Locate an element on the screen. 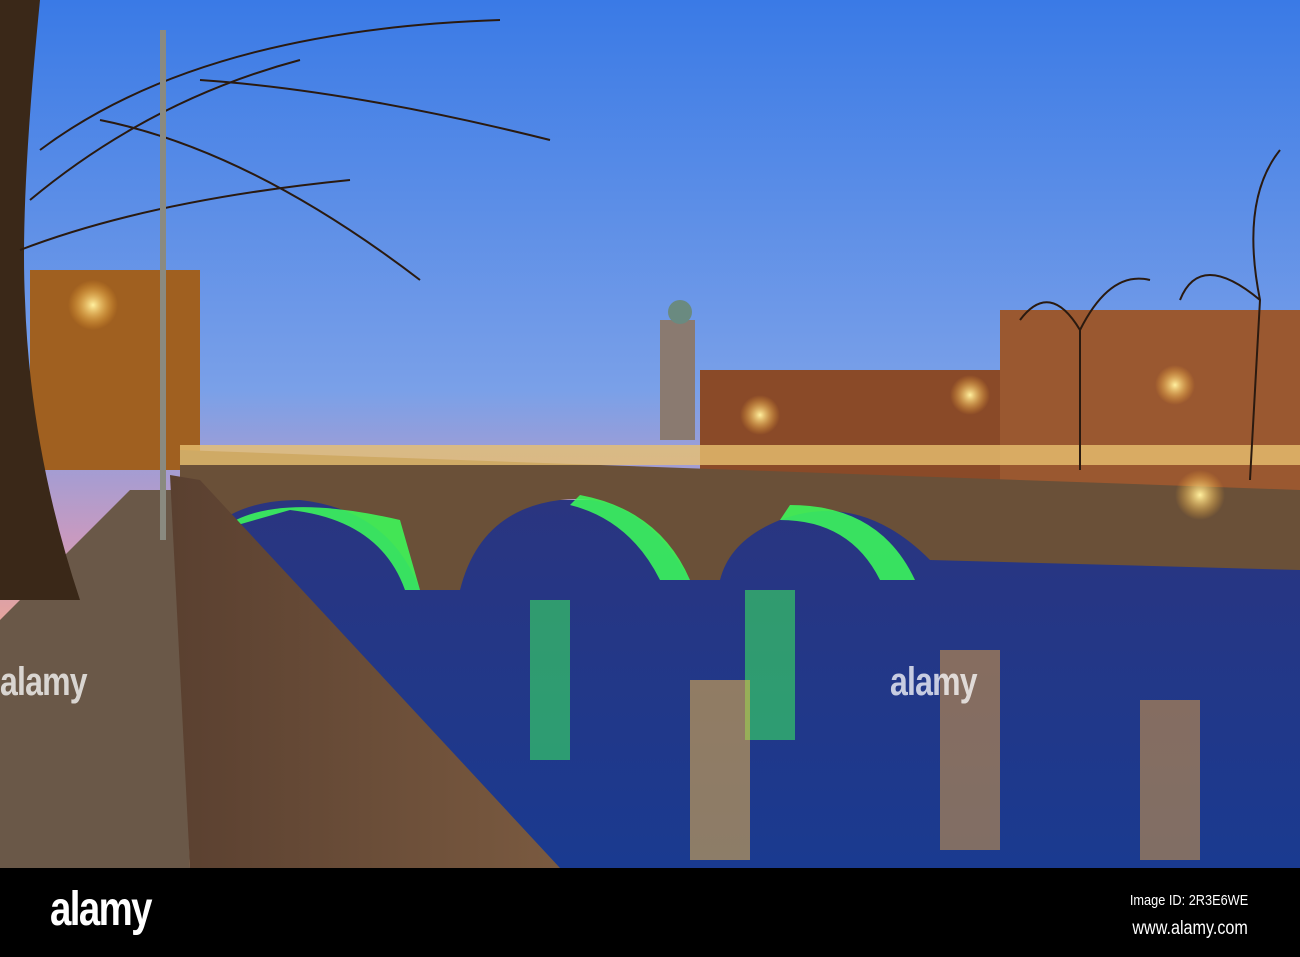 Image resolution: width=1300 pixels, height=957 pixels. alamy-logo: alamy is located at coordinates (101, 909).